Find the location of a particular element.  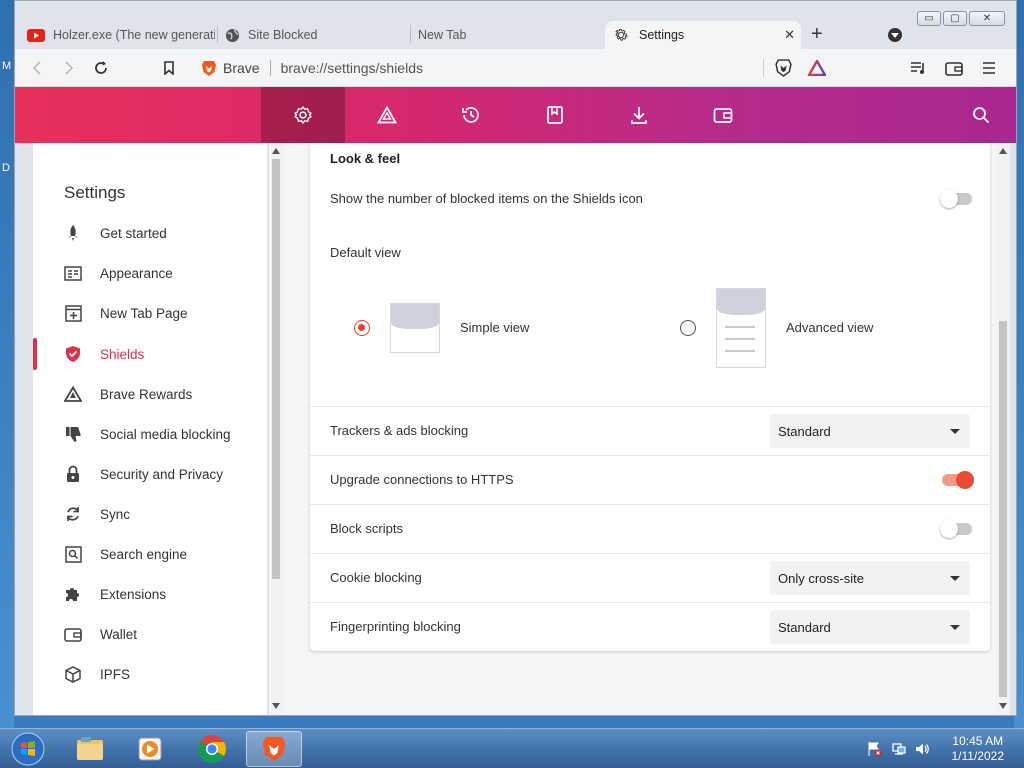

taskbar-explorer is located at coordinates (90, 749).